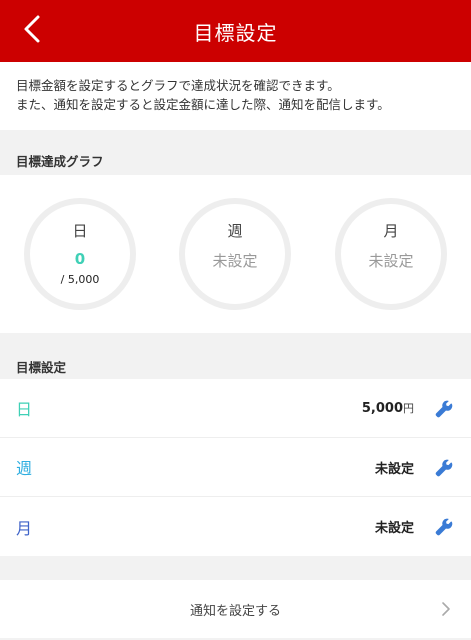 The height and width of the screenshot is (640, 471). I want to click on setting-row-day: 日 5,000円, so click(235, 408).